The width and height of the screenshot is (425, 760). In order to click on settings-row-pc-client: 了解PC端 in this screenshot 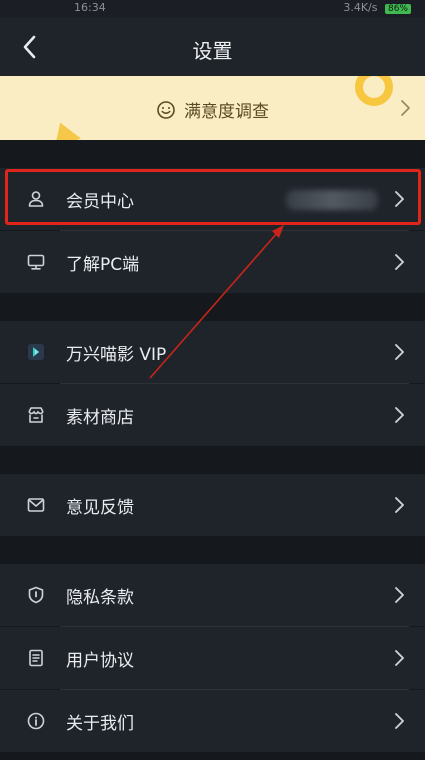, I will do `click(212, 262)`.